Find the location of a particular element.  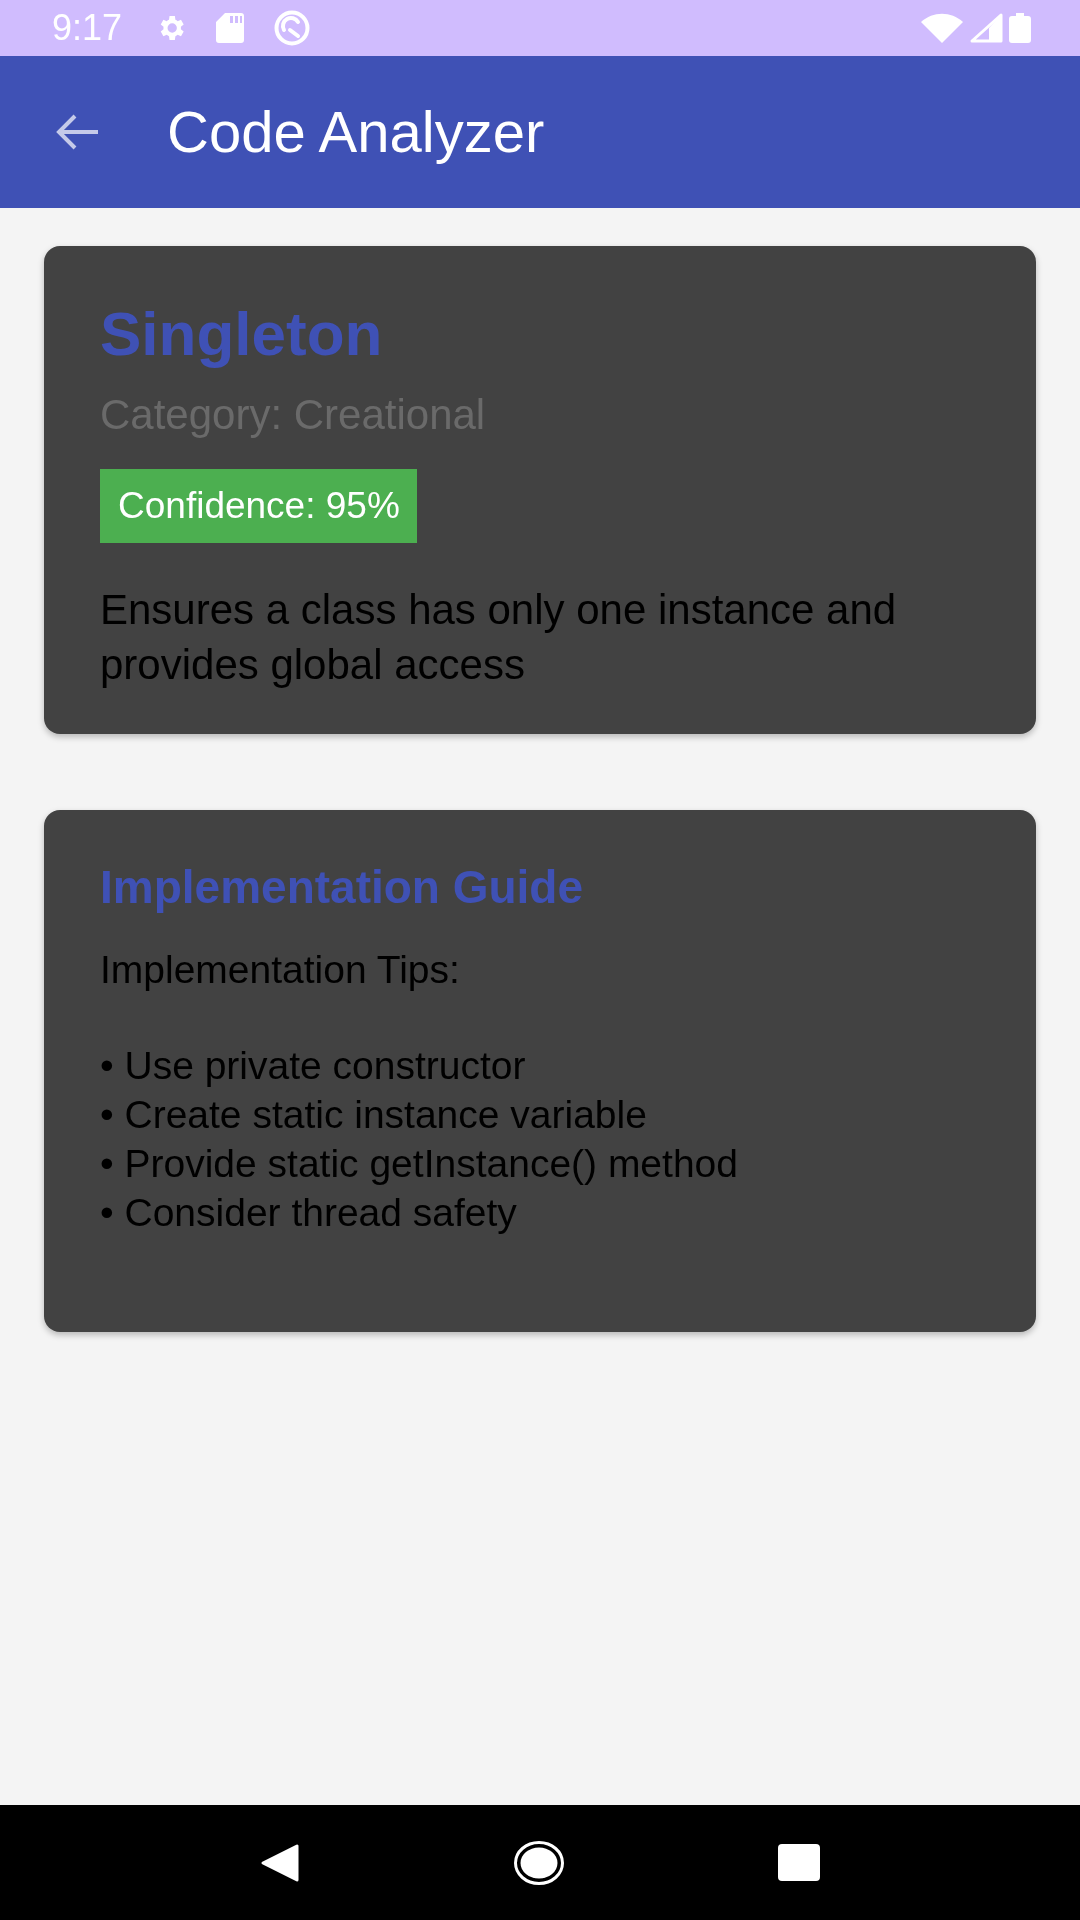

tip-text: • Provide static getInstance() method is located at coordinates (419, 1164).